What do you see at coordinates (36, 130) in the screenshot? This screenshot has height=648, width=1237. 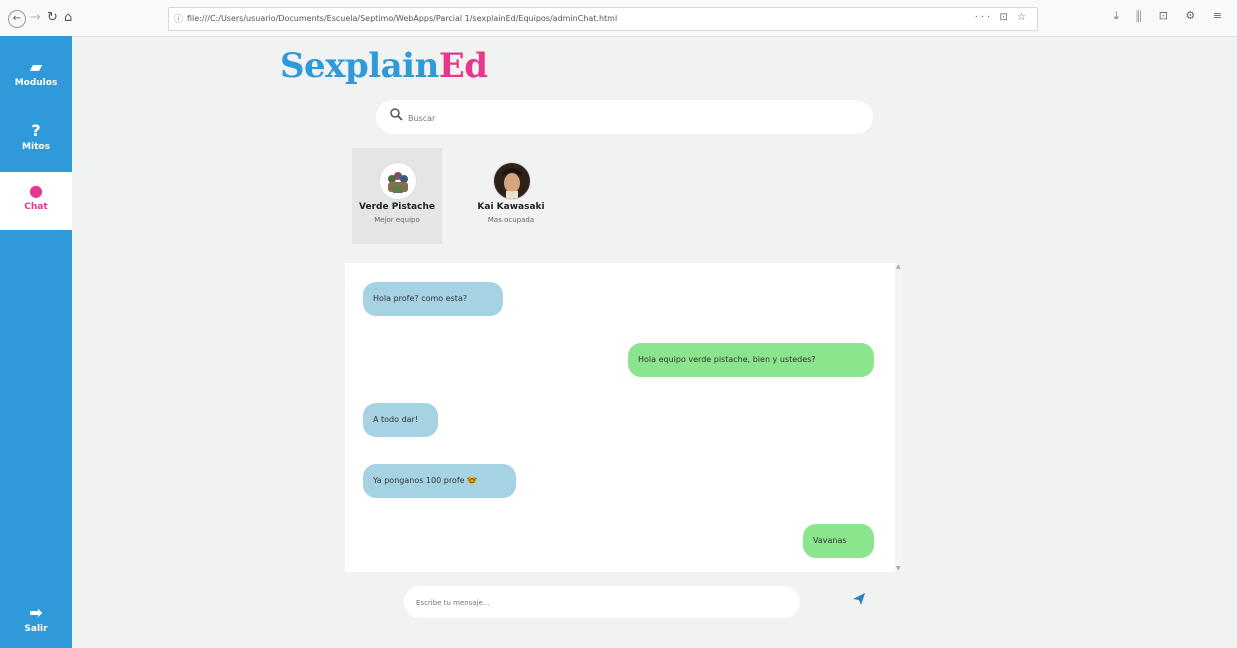 I see `question-icon: ?` at bounding box center [36, 130].